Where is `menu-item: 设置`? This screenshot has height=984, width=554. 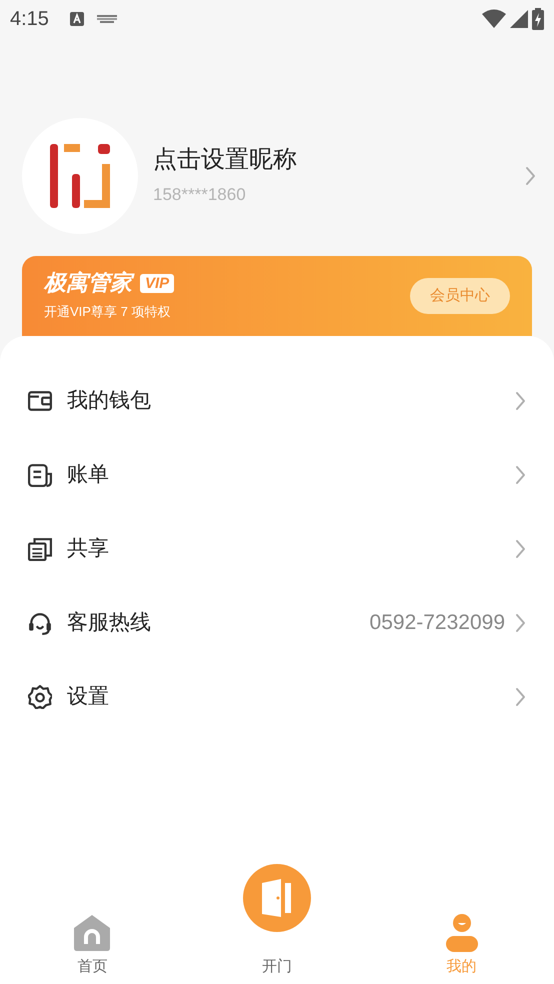 menu-item: 设置 is located at coordinates (277, 697).